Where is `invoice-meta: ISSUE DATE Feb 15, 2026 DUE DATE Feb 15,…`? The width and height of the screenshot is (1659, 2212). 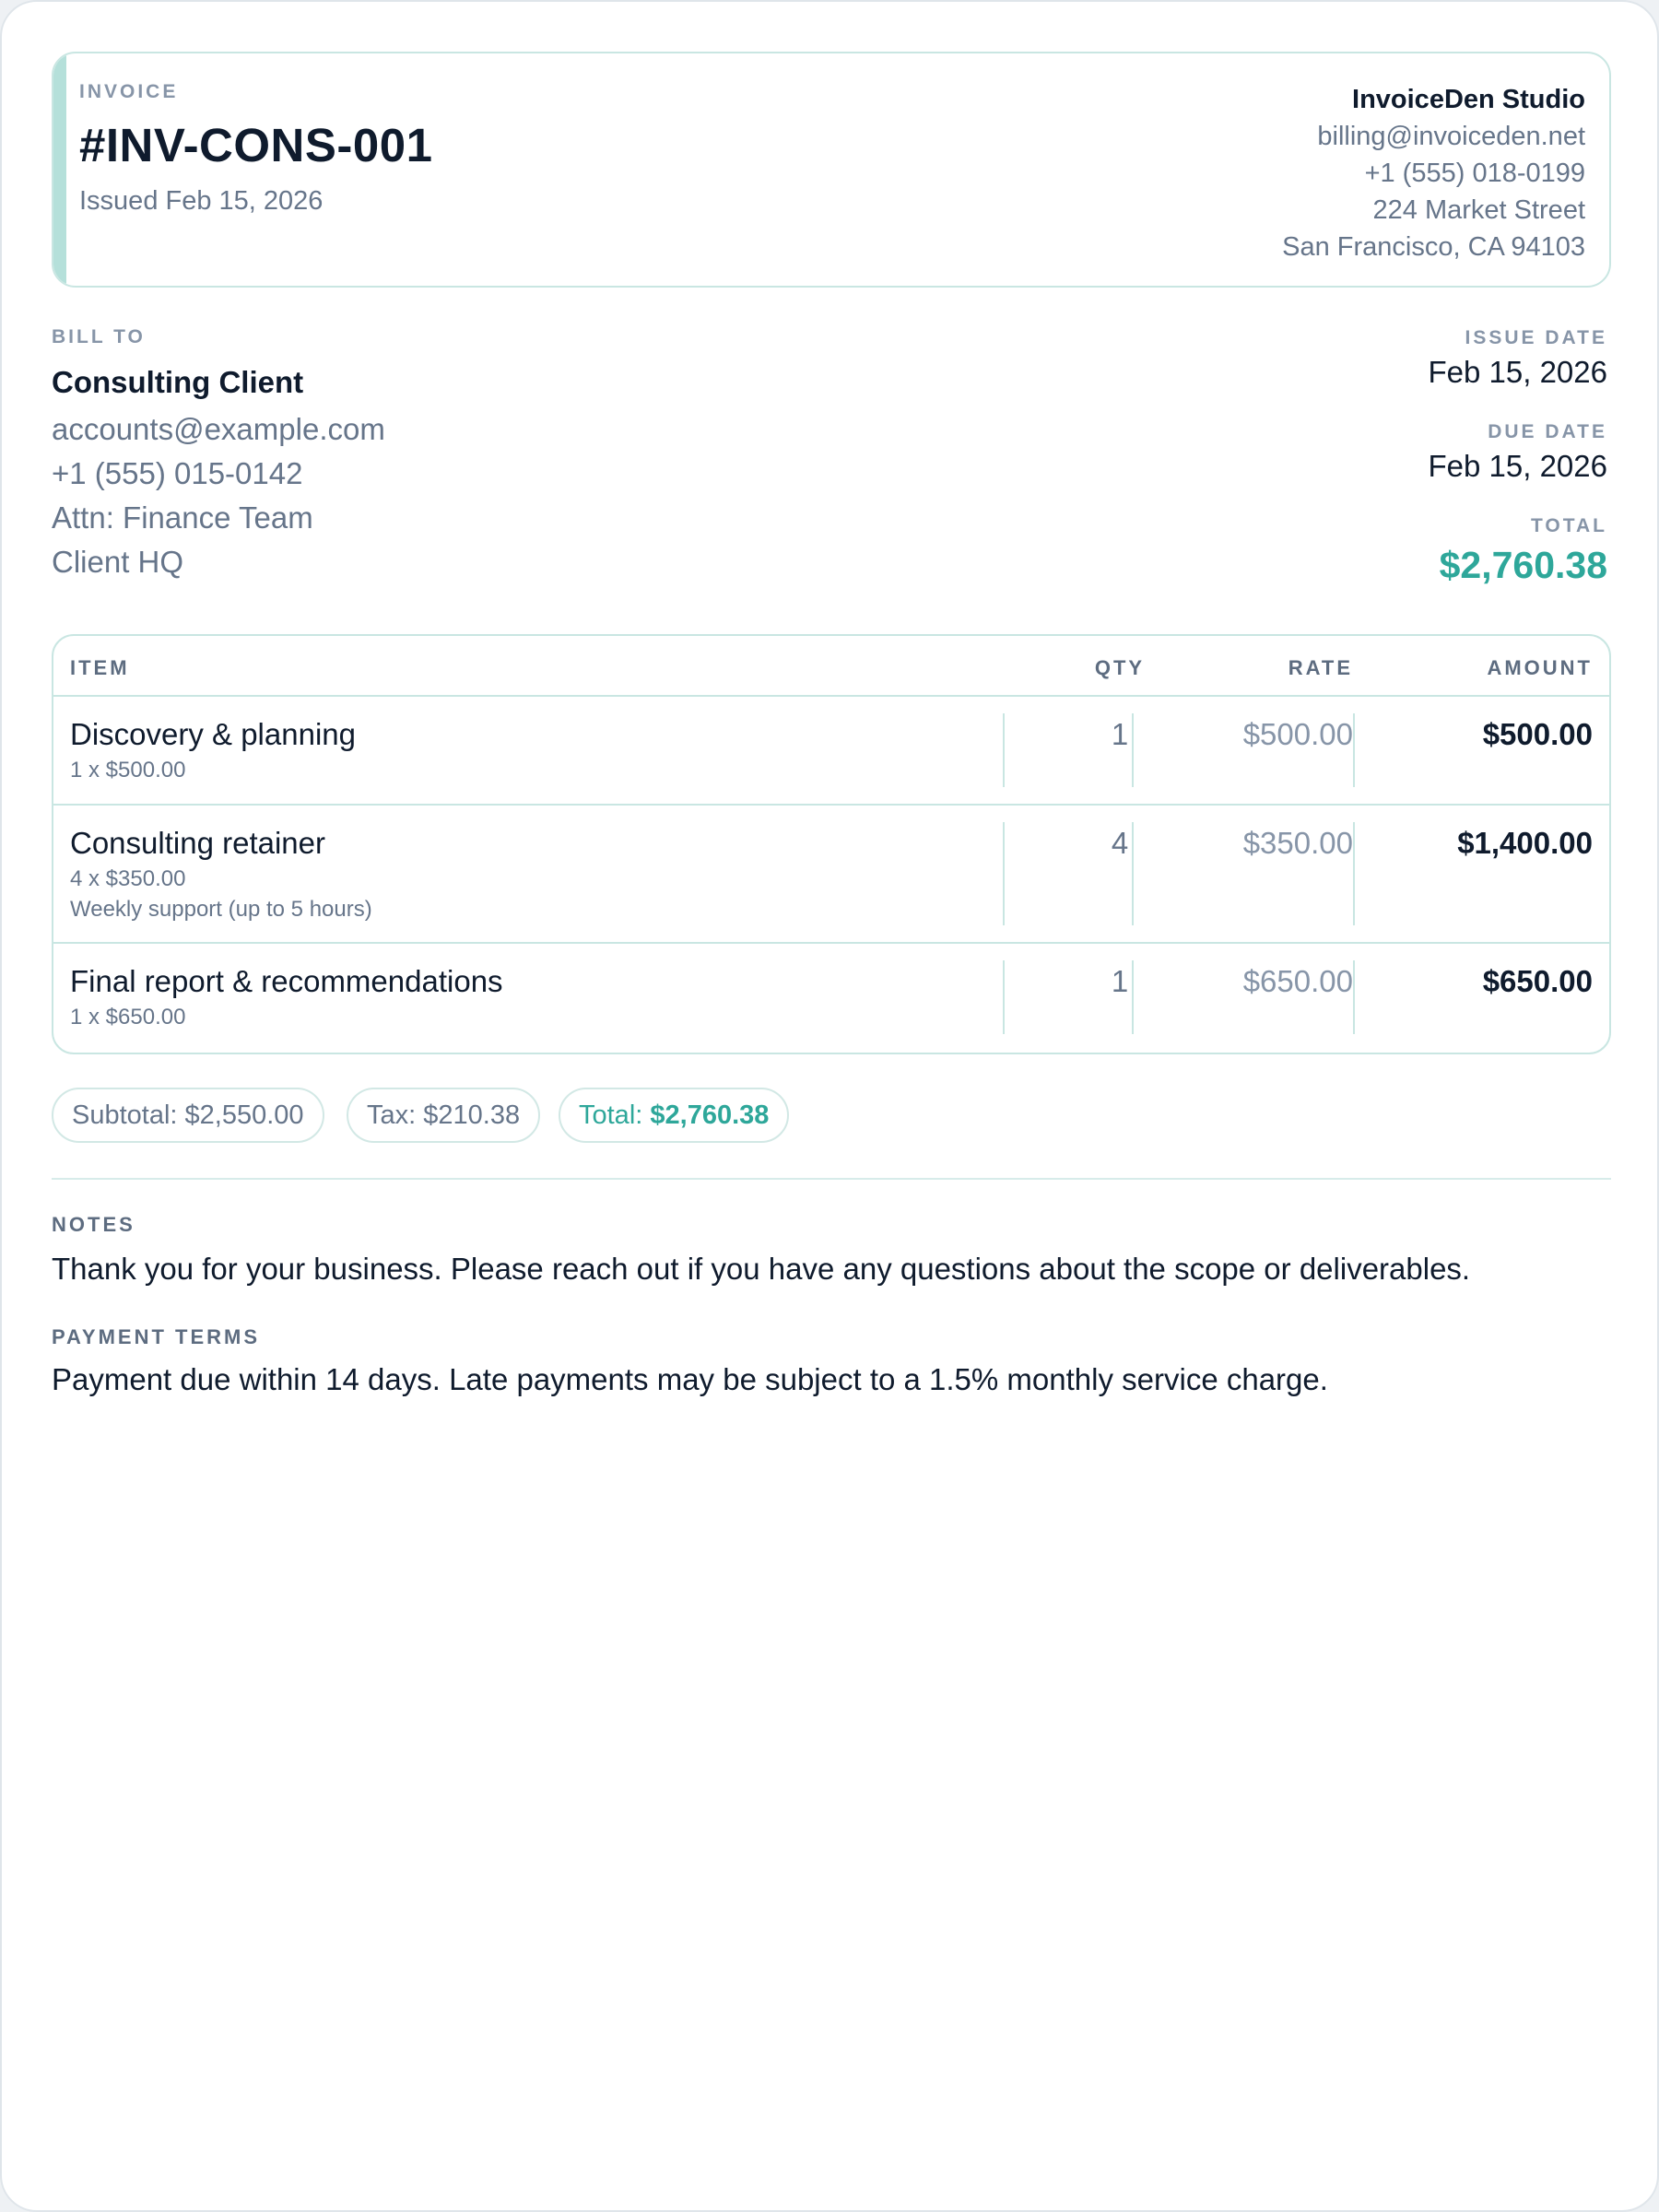
invoice-meta: ISSUE DATE Feb 15, 2026 DUE DATE Feb 15,… is located at coordinates (1518, 457).